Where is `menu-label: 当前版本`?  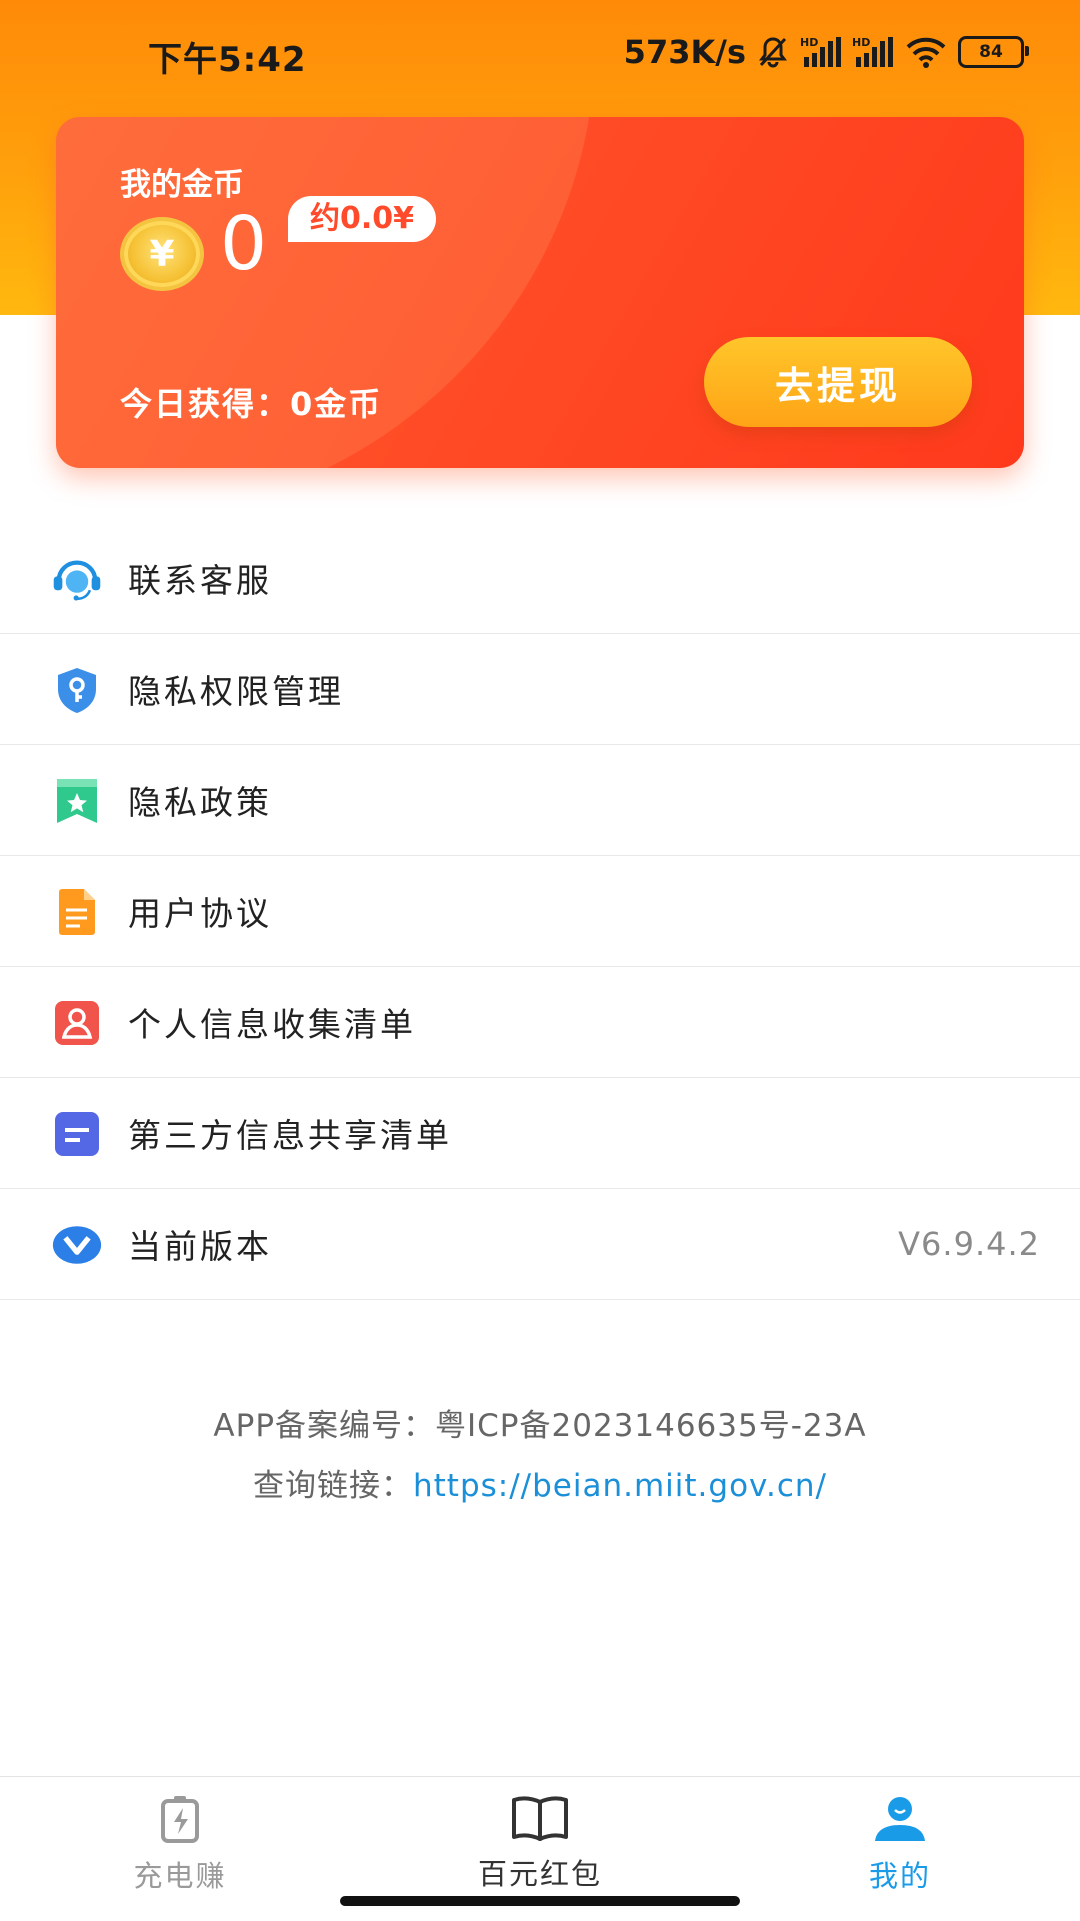 menu-label: 当前版本 is located at coordinates (200, 1246).